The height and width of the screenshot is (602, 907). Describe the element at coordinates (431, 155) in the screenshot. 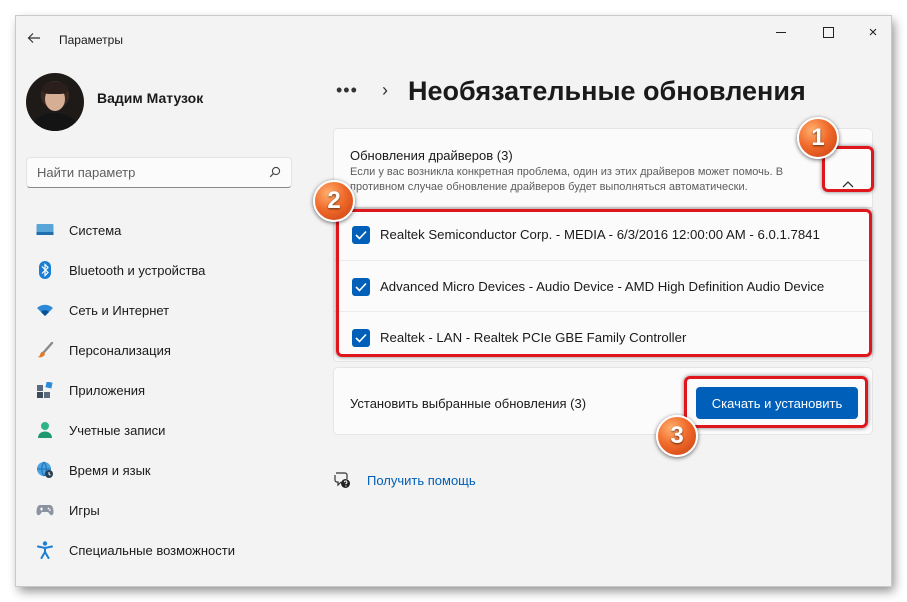

I see `driver-updates-title: Обновления драйверов (3)` at that location.